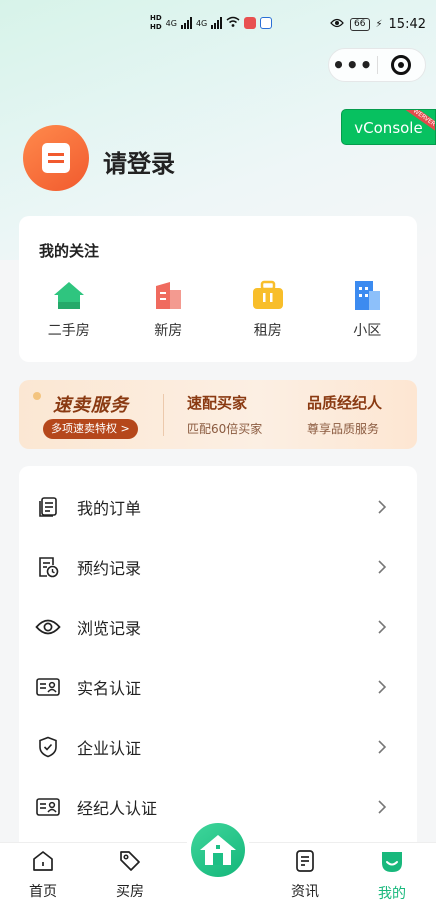 The width and height of the screenshot is (436, 900). I want to click on menu-item-enterprise: 企业认证, so click(218, 747).